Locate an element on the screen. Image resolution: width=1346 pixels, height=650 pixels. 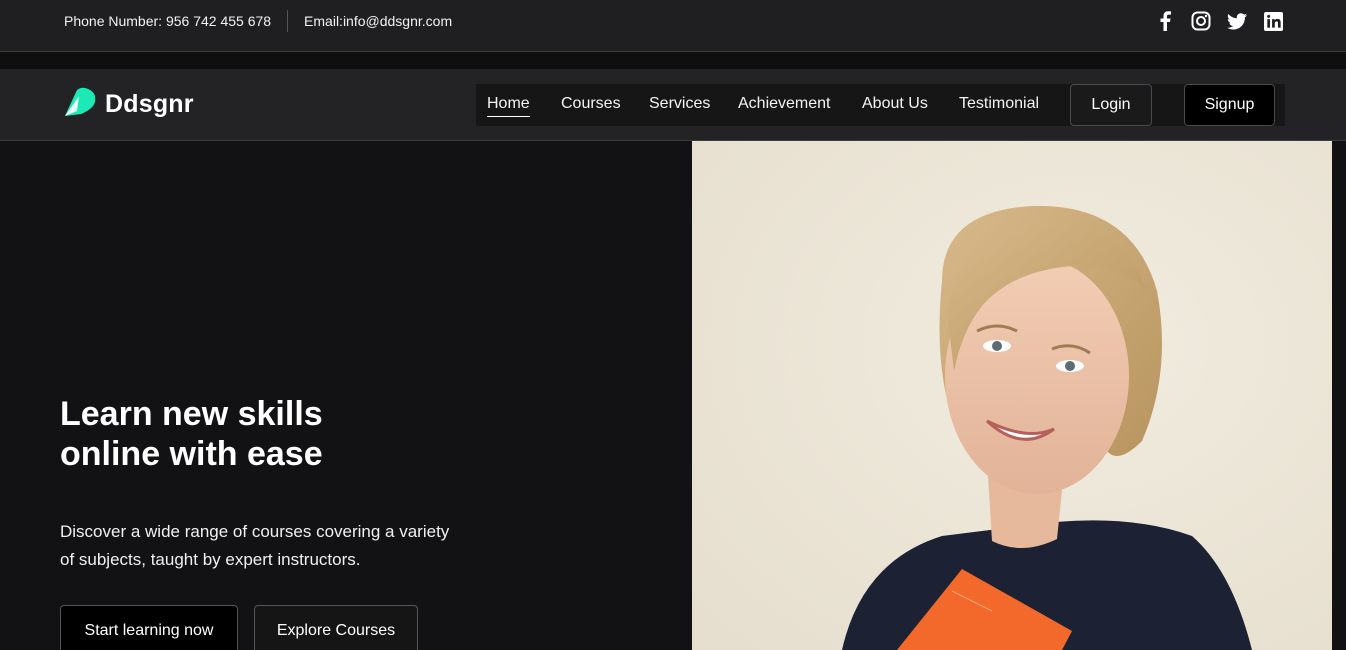
nav-item-courses: Courses is located at coordinates (591, 104).